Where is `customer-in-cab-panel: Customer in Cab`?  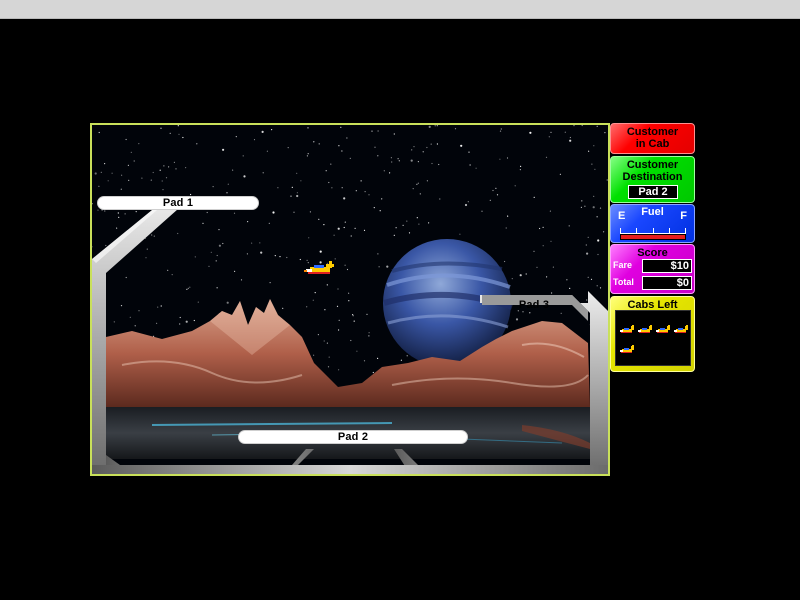
customer-in-cab-panel: Customer in Cab is located at coordinates (652, 138).